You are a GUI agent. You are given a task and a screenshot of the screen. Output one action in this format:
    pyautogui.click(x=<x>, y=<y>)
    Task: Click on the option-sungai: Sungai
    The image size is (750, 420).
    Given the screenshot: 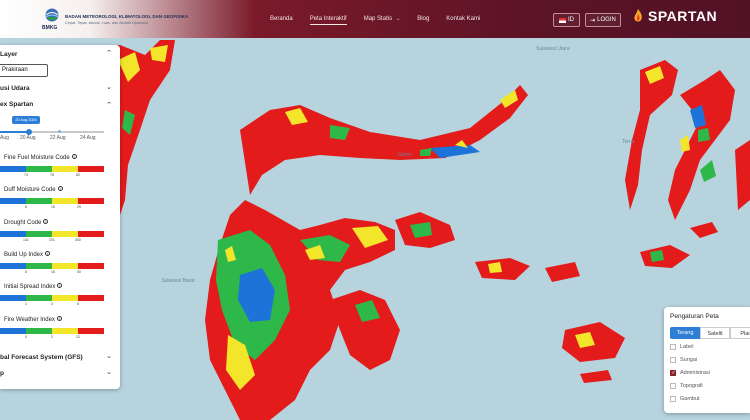 What is the action you would take?
    pyautogui.click(x=683, y=360)
    